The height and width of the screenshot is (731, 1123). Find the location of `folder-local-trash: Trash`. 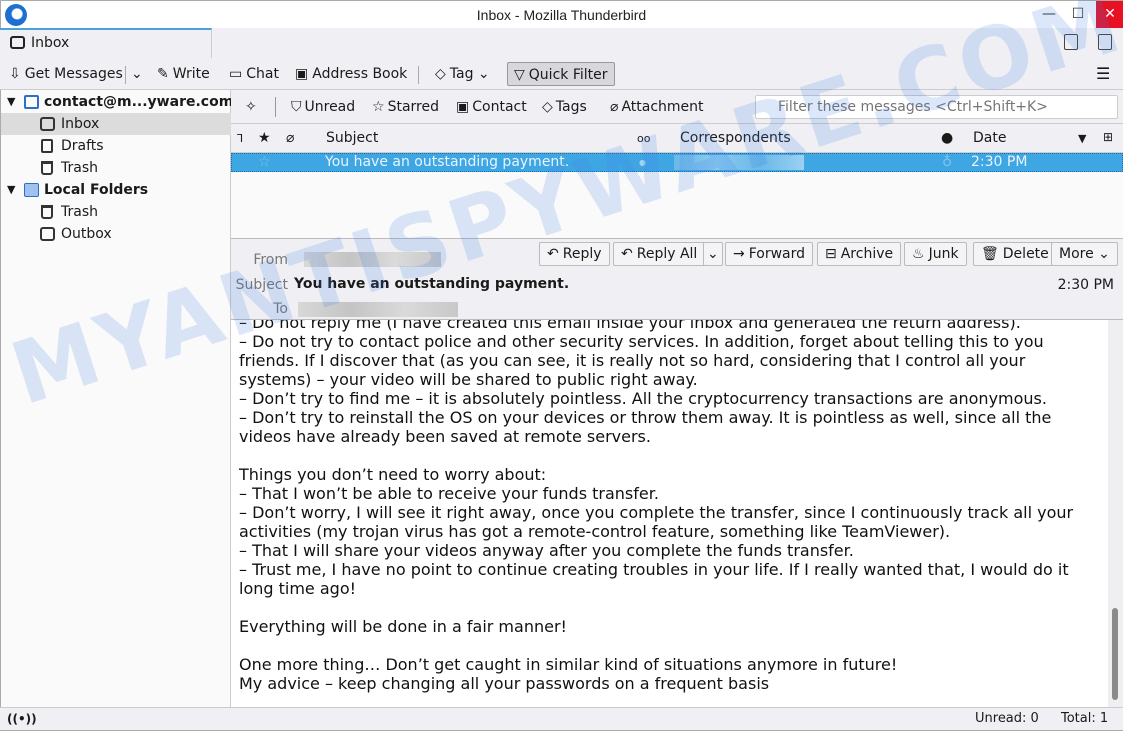

folder-local-trash: Trash is located at coordinates (116, 212).